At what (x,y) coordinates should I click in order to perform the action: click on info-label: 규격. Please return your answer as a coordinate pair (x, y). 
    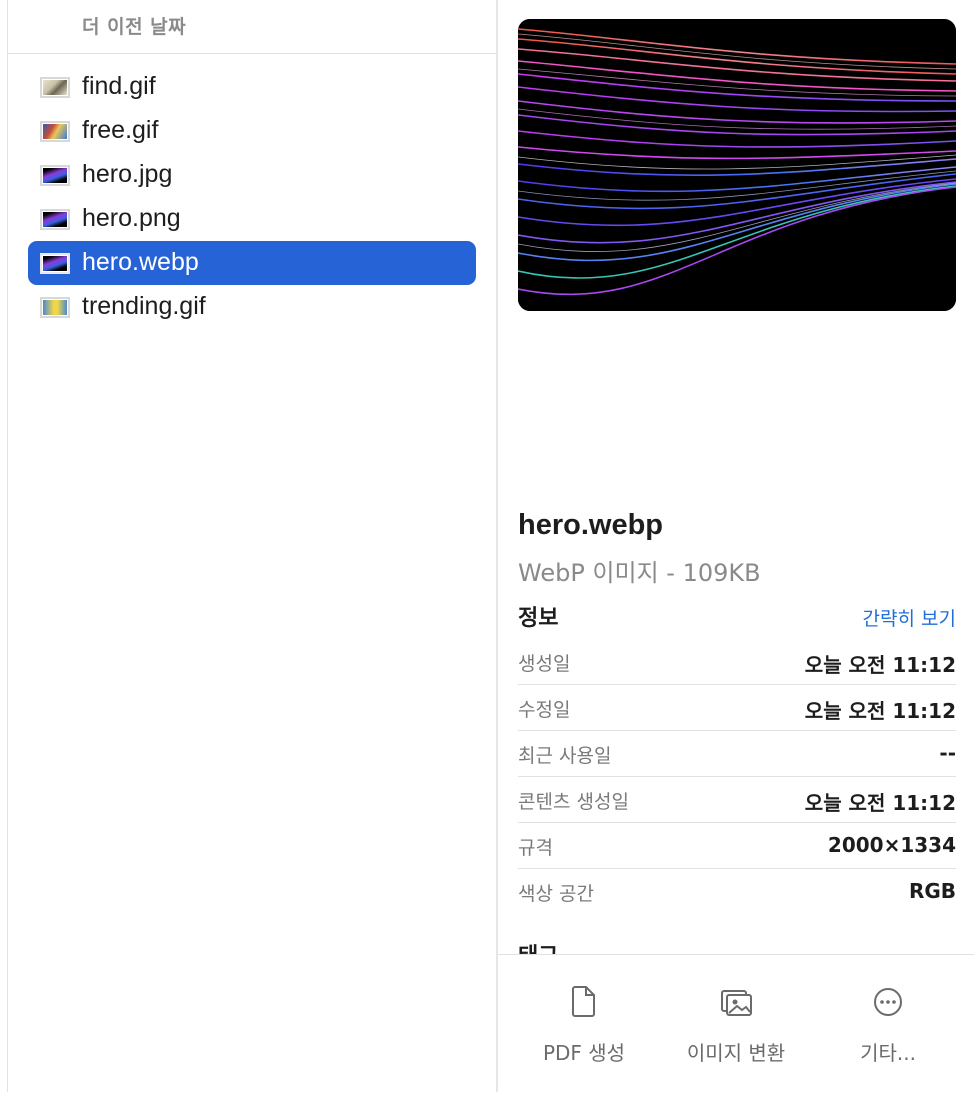
    Looking at the image, I should click on (535, 848).